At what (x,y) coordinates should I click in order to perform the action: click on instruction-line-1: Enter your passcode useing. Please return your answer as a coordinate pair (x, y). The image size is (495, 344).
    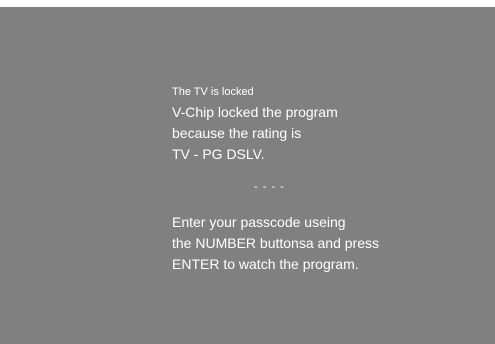
    Looking at the image, I should click on (259, 222).